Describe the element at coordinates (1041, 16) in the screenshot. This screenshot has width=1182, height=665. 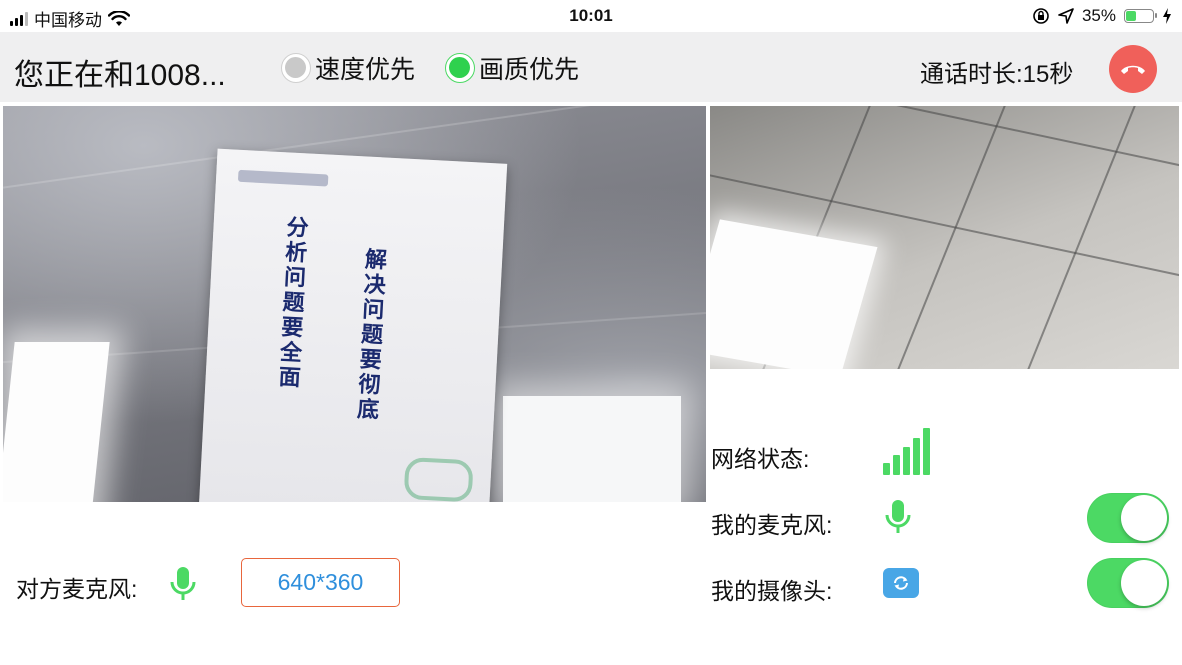
I see `orientation-lock-icon` at that location.